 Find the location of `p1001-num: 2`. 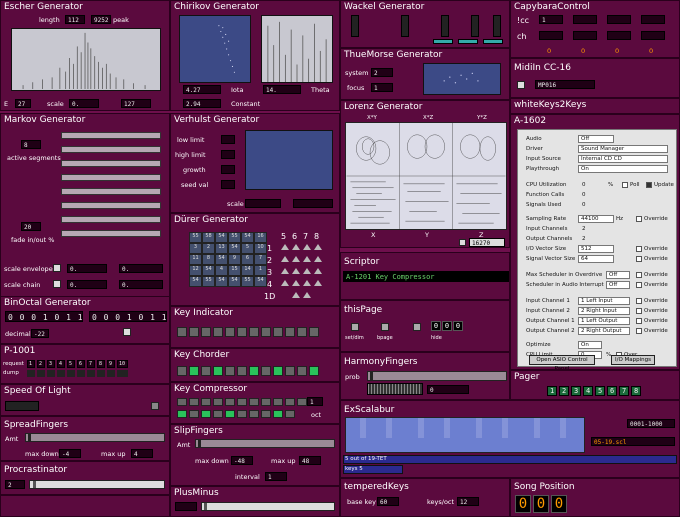

p1001-num: 2 is located at coordinates (41, 364).